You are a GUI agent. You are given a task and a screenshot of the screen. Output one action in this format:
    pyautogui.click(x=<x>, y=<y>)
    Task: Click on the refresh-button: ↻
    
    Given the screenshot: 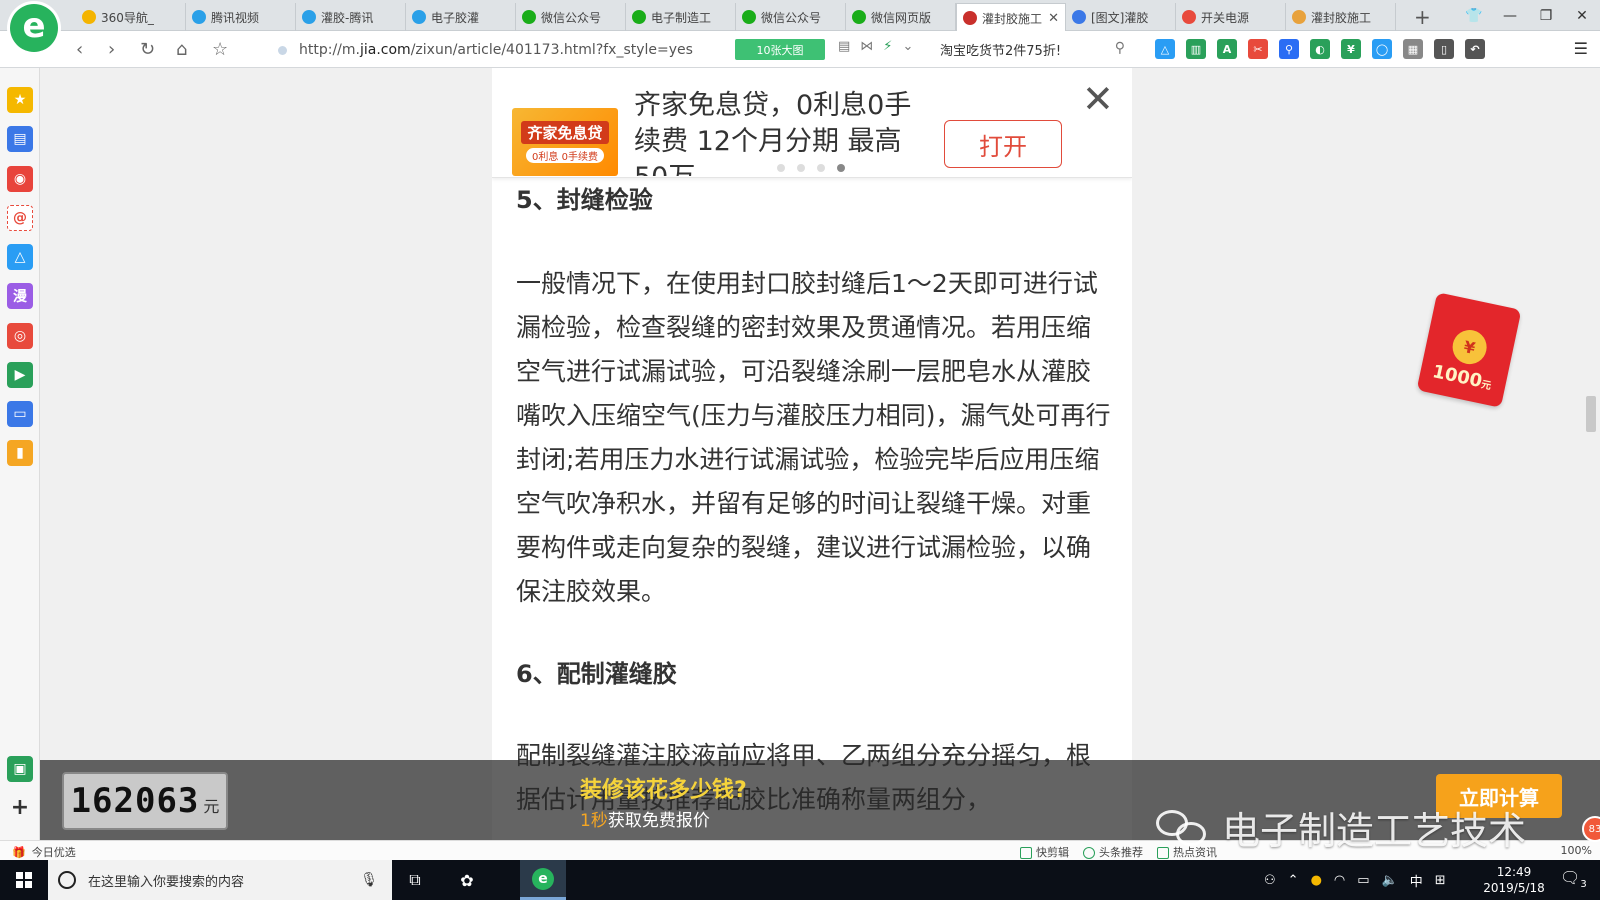 What is the action you would take?
    pyautogui.click(x=147, y=49)
    